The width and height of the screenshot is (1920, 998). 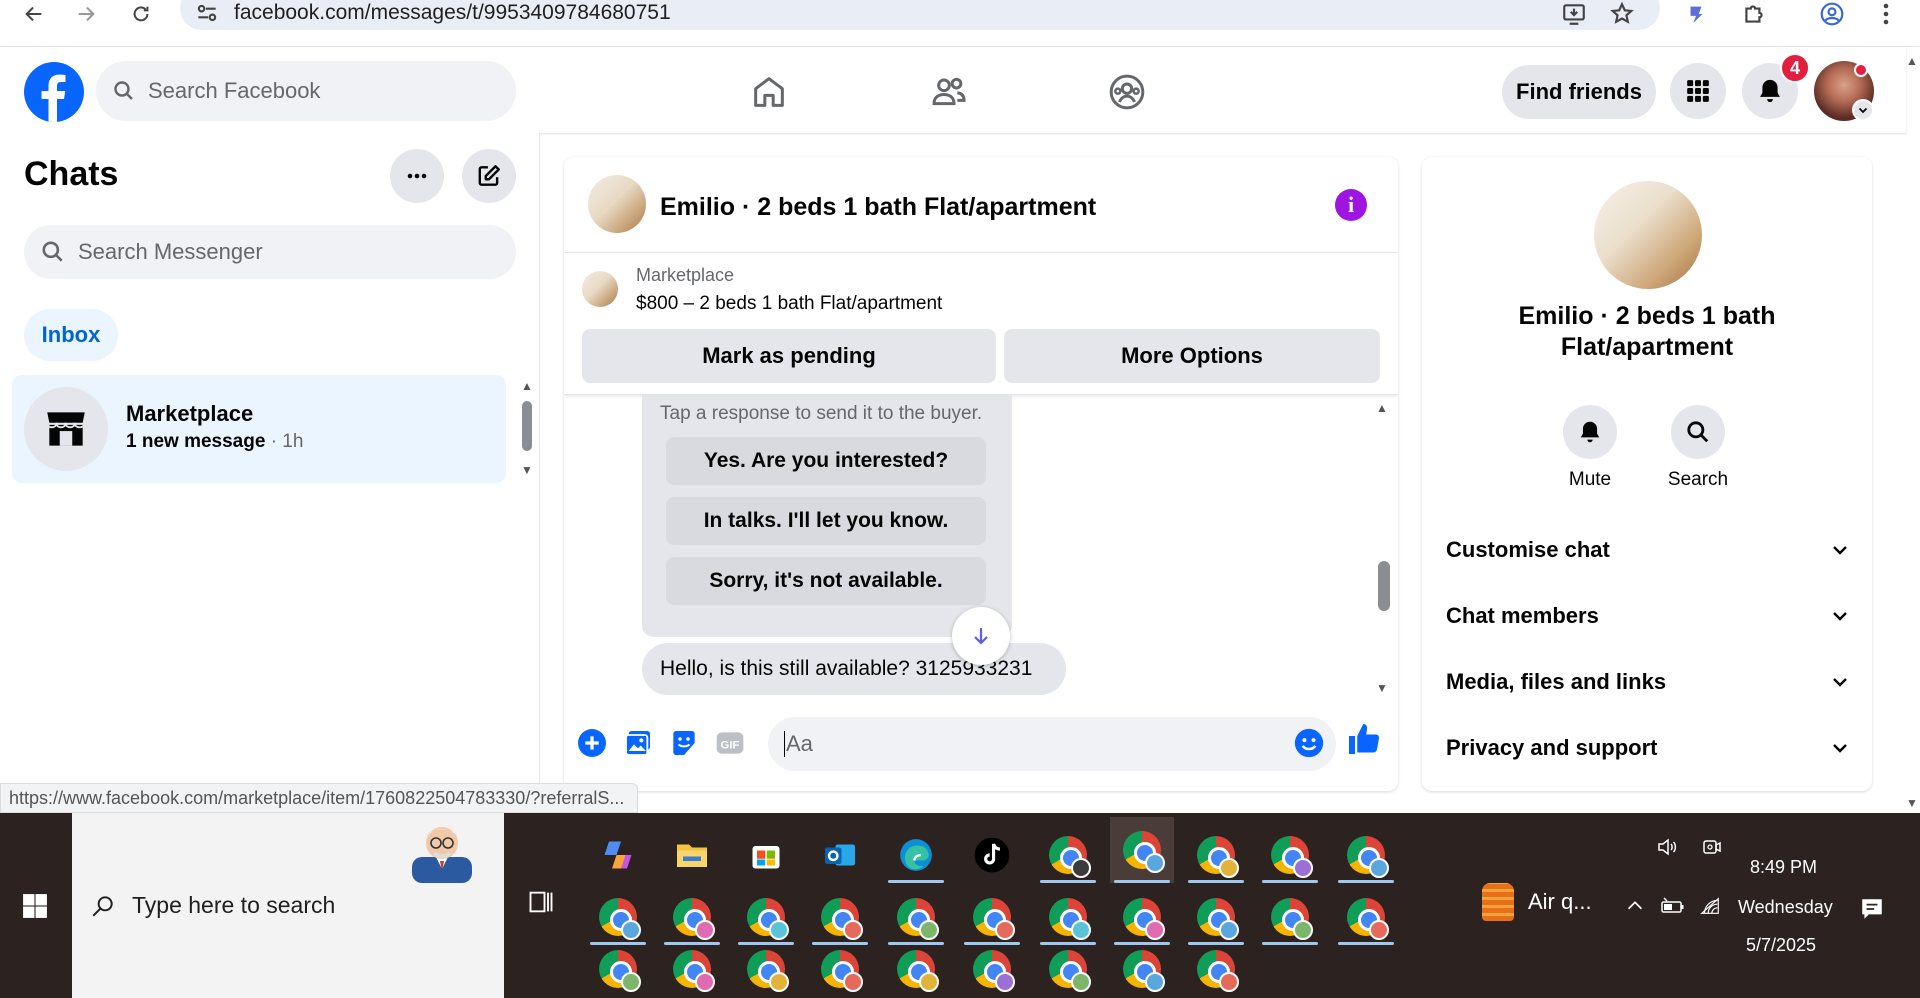 What do you see at coordinates (1754, 14) in the screenshot?
I see `extensions-puzzle-icon` at bounding box center [1754, 14].